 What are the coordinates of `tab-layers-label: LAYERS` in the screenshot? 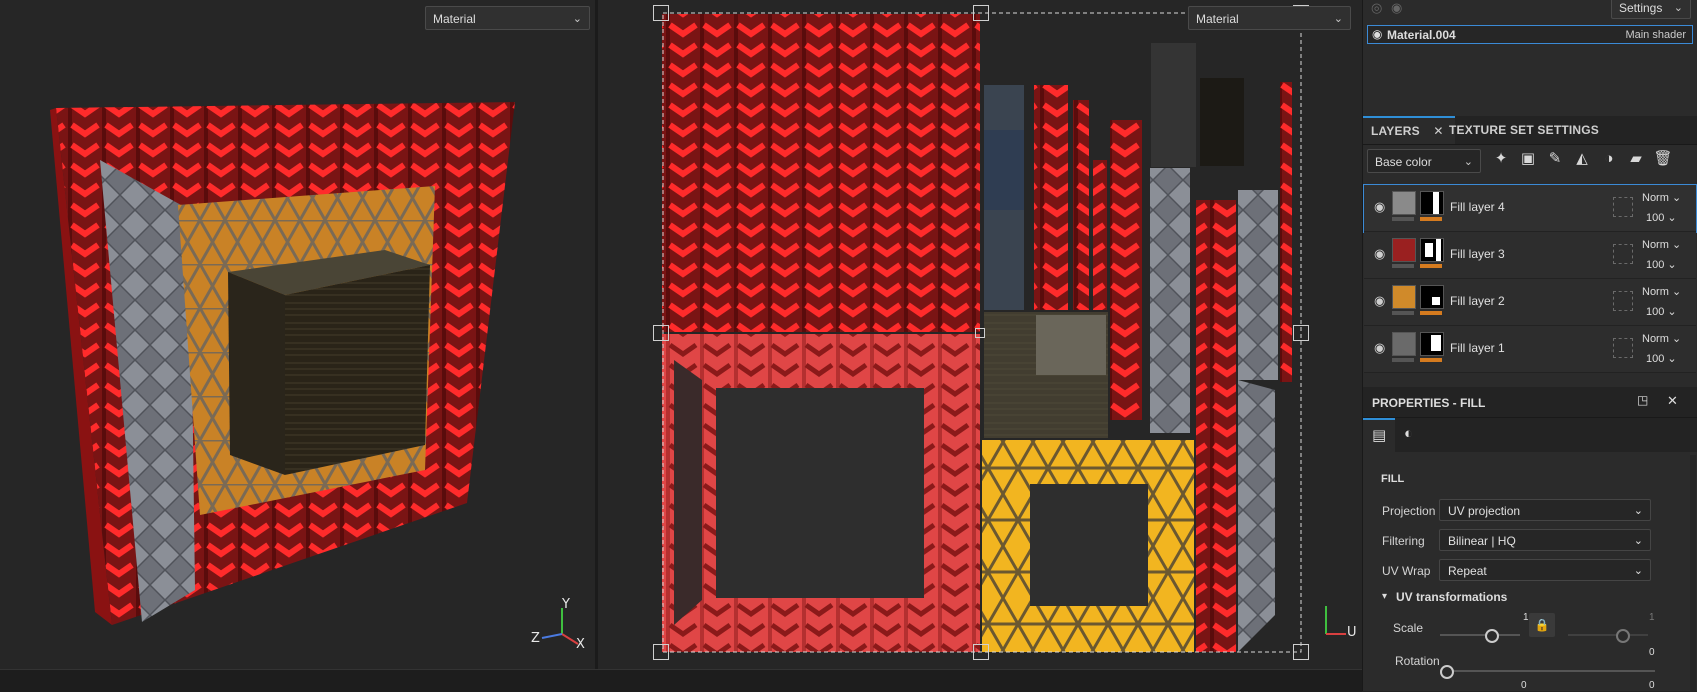 It's located at (1395, 131).